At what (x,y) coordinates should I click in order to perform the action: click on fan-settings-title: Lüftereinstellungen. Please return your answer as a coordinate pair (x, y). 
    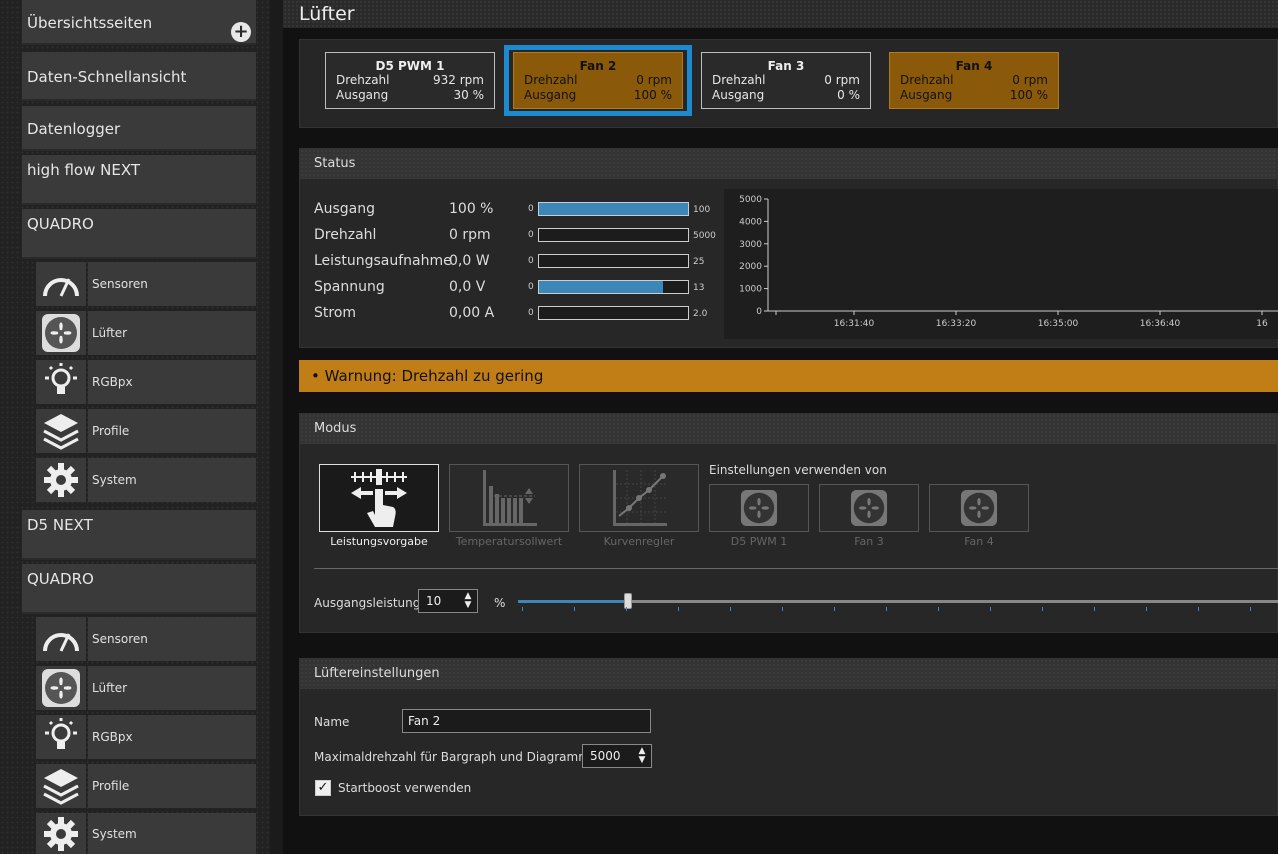
    Looking at the image, I should click on (788, 674).